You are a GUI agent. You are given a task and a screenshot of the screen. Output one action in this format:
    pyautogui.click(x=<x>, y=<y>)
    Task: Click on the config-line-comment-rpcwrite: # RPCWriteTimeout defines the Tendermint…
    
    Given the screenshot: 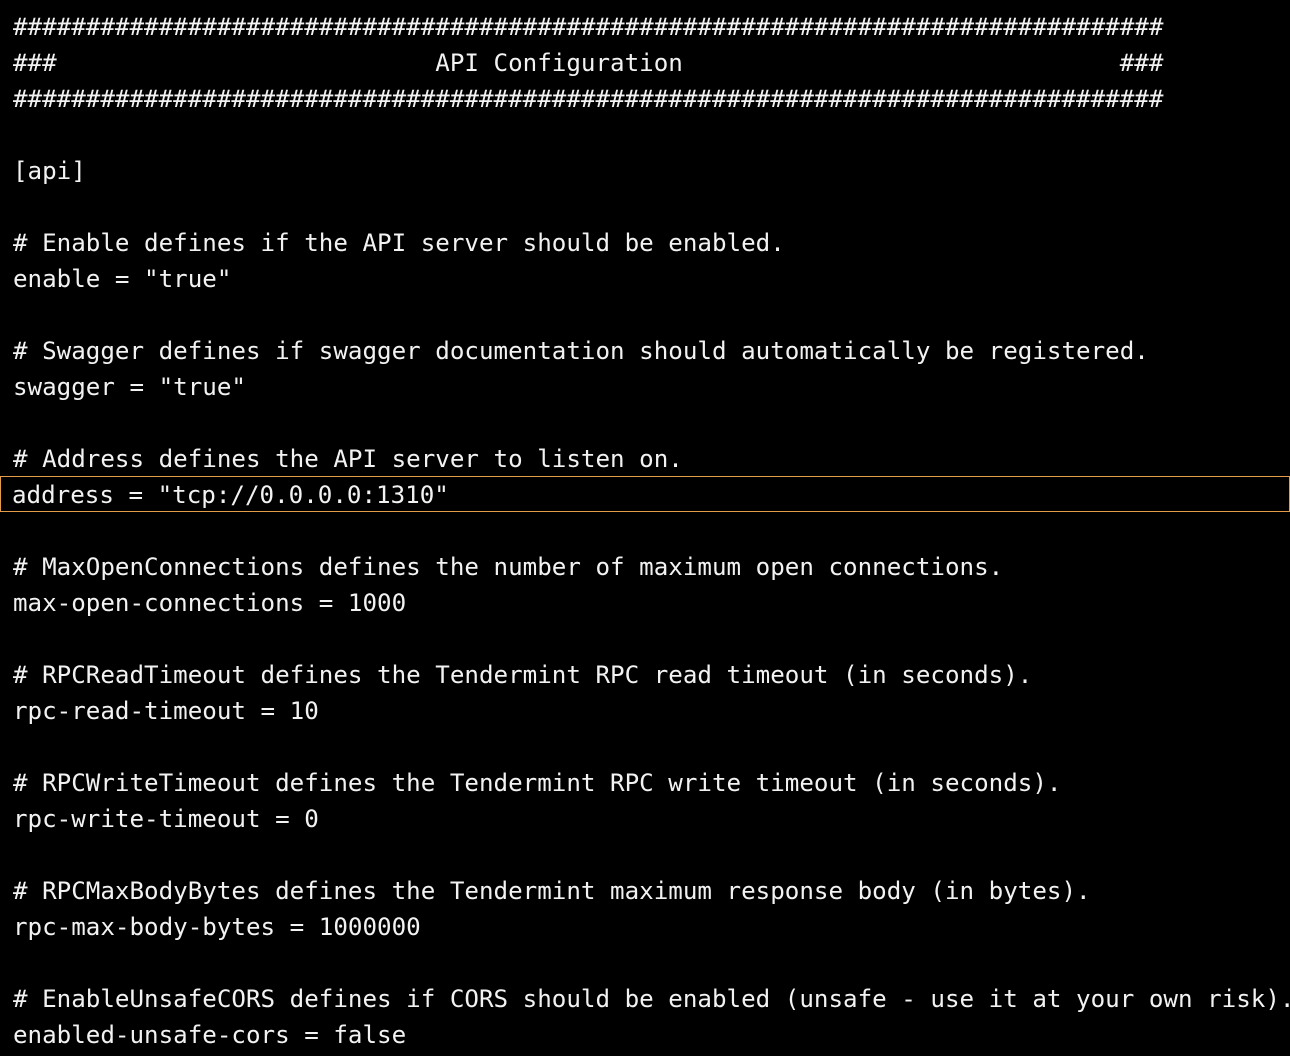 What is the action you would take?
    pyautogui.click(x=645, y=782)
    